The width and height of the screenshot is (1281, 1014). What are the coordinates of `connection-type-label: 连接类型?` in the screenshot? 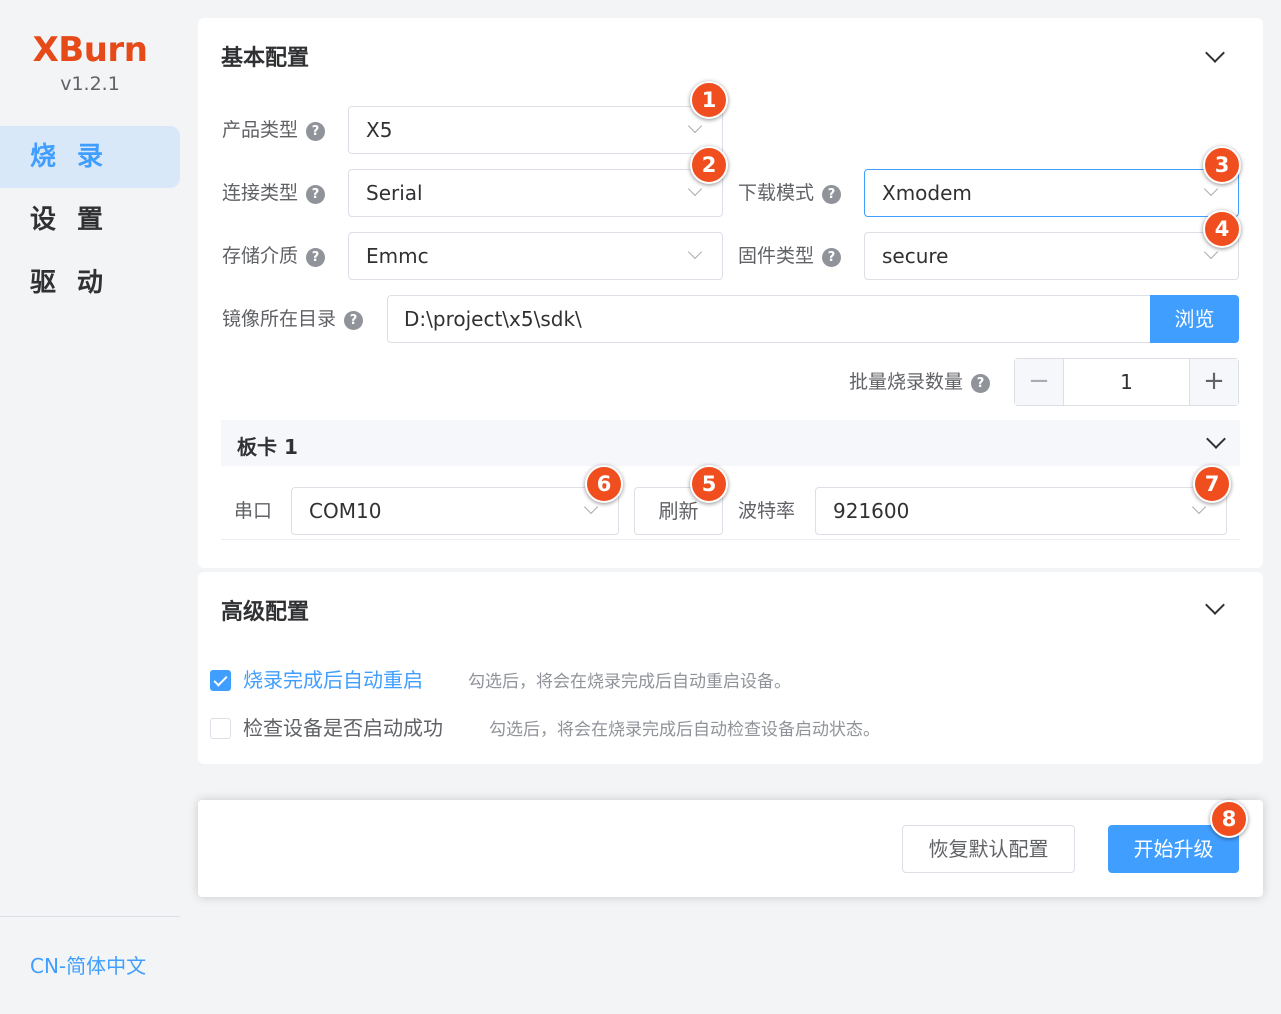 It's located at (274, 193).